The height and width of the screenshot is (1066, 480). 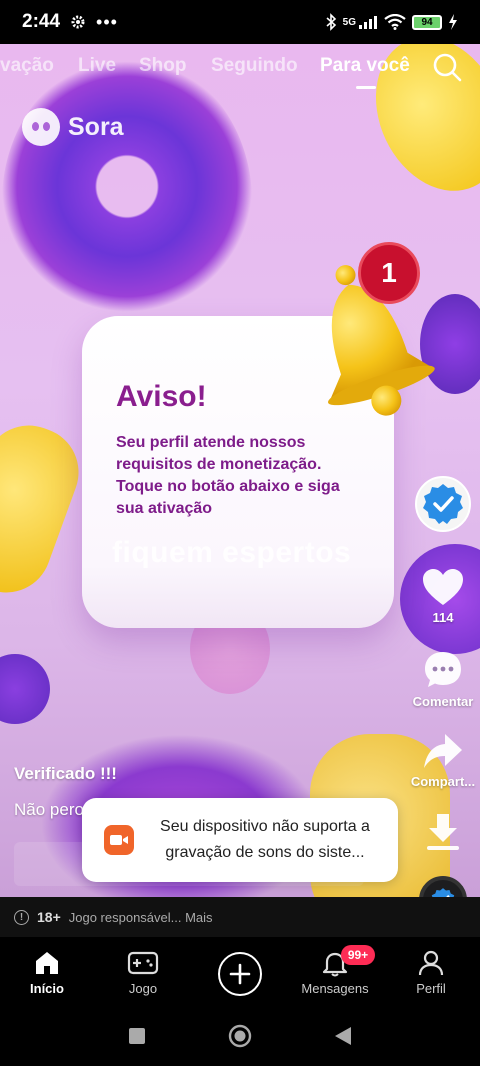 I want to click on download-icon, so click(x=443, y=832).